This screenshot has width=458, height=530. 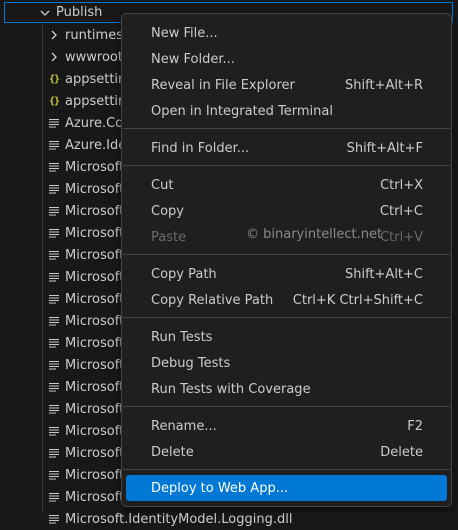 I want to click on menu-copy-path: Copy Path Shift+Alt+C, so click(x=286, y=274).